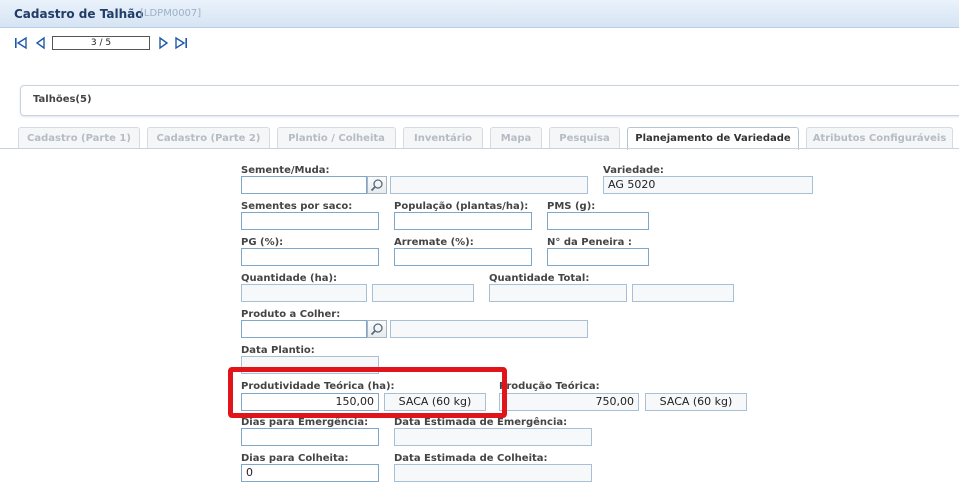  Describe the element at coordinates (696, 402) in the screenshot. I see `producao-unit-field: SACA (60 kg)` at that location.